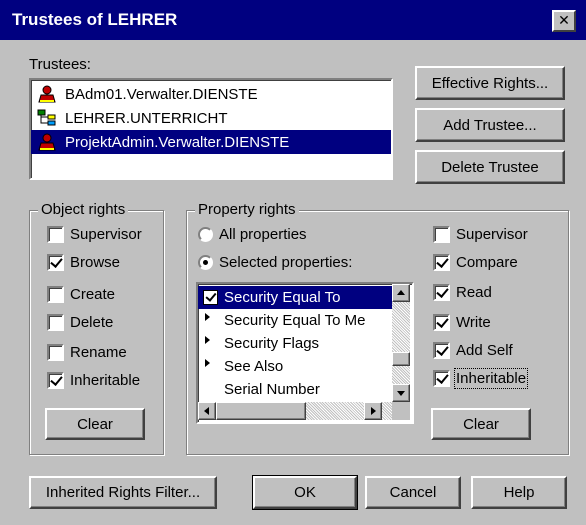 The width and height of the screenshot is (586, 525). What do you see at coordinates (490, 167) in the screenshot?
I see `delete-trustee-button: Delete Trustee` at bounding box center [490, 167].